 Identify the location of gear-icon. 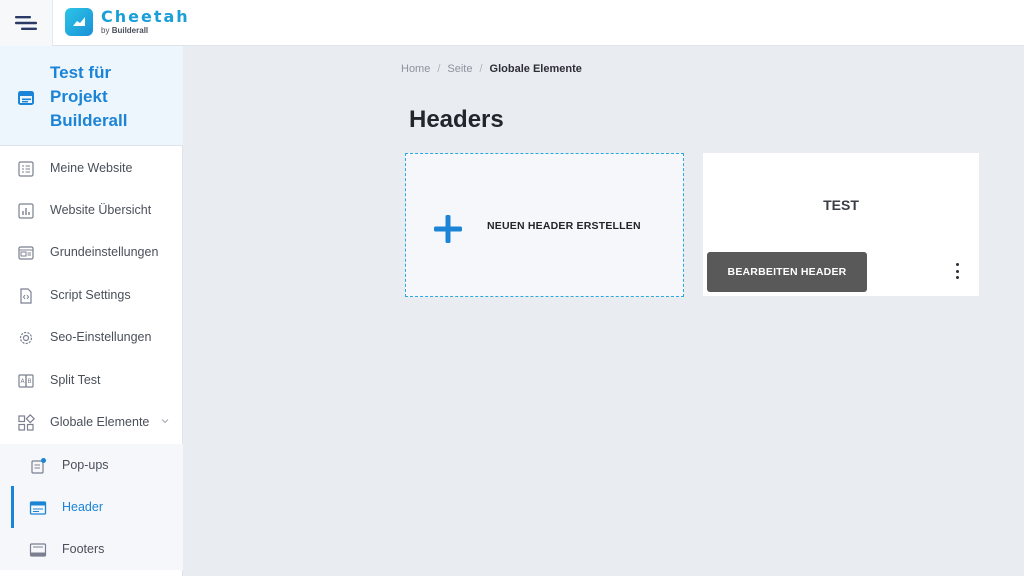
(26, 338).